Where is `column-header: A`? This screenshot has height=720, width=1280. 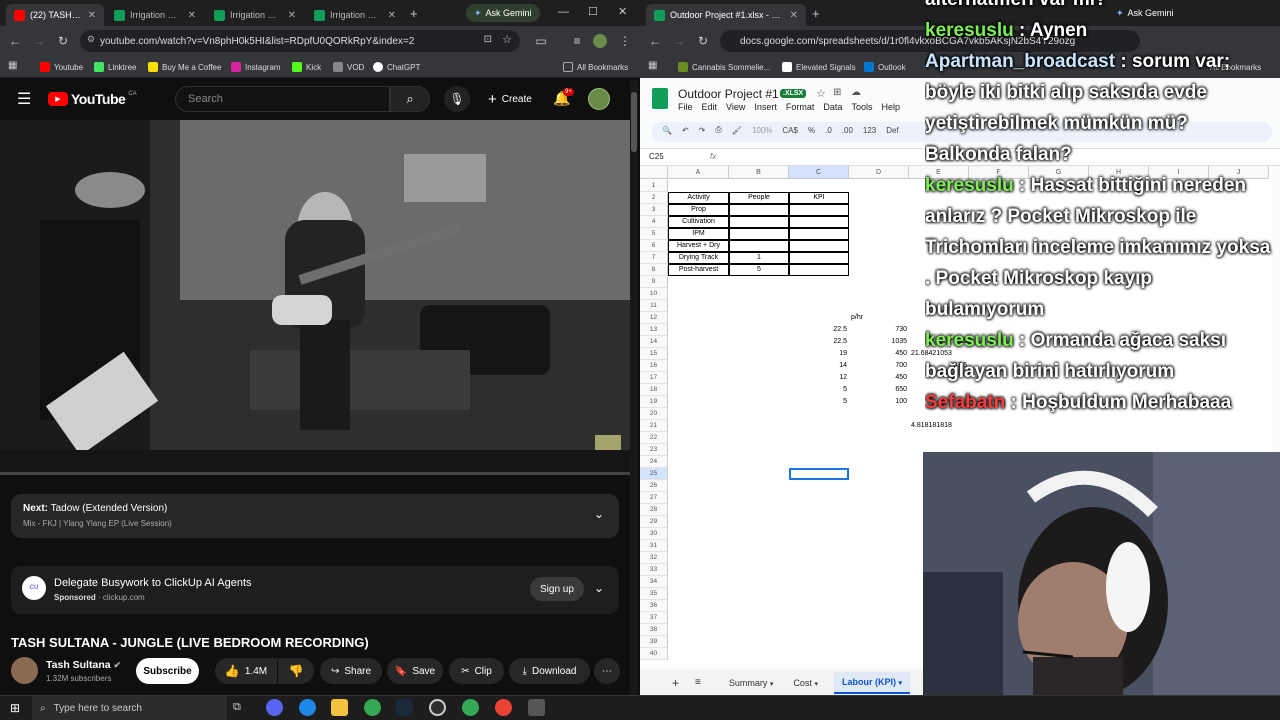
column-header: A is located at coordinates (698, 172).